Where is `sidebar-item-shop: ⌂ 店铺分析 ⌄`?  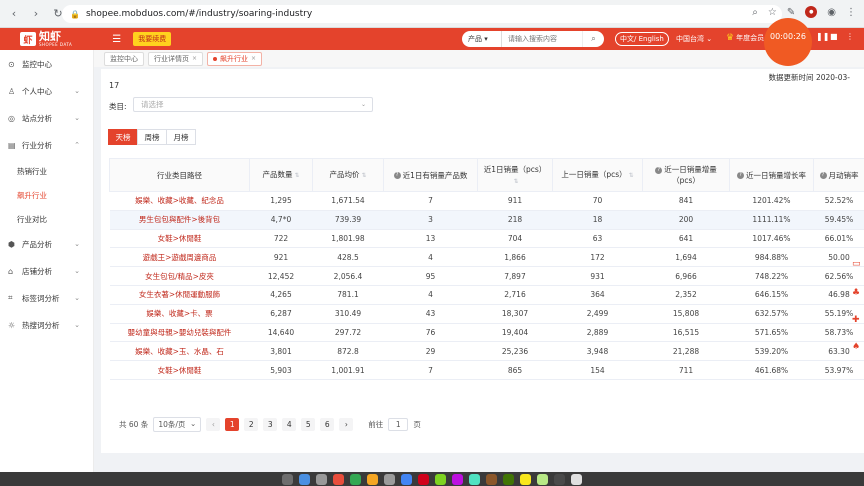
sidebar-item-shop: ⌂ 店铺分析 ⌄ is located at coordinates (47, 271).